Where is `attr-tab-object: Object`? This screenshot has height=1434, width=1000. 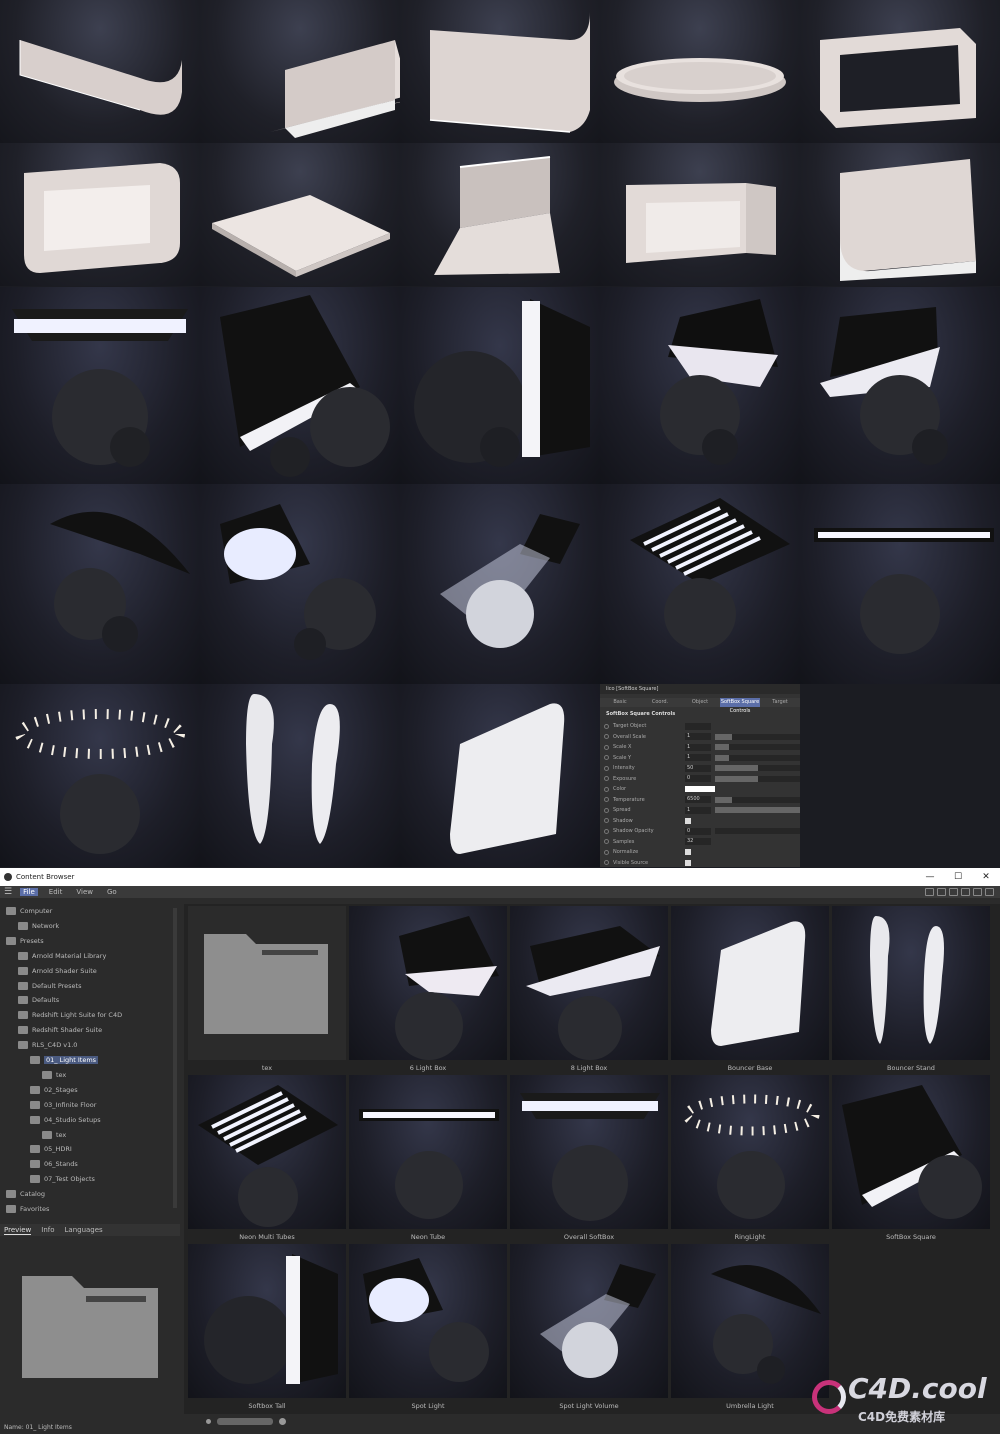 attr-tab-object: Object is located at coordinates (700, 702).